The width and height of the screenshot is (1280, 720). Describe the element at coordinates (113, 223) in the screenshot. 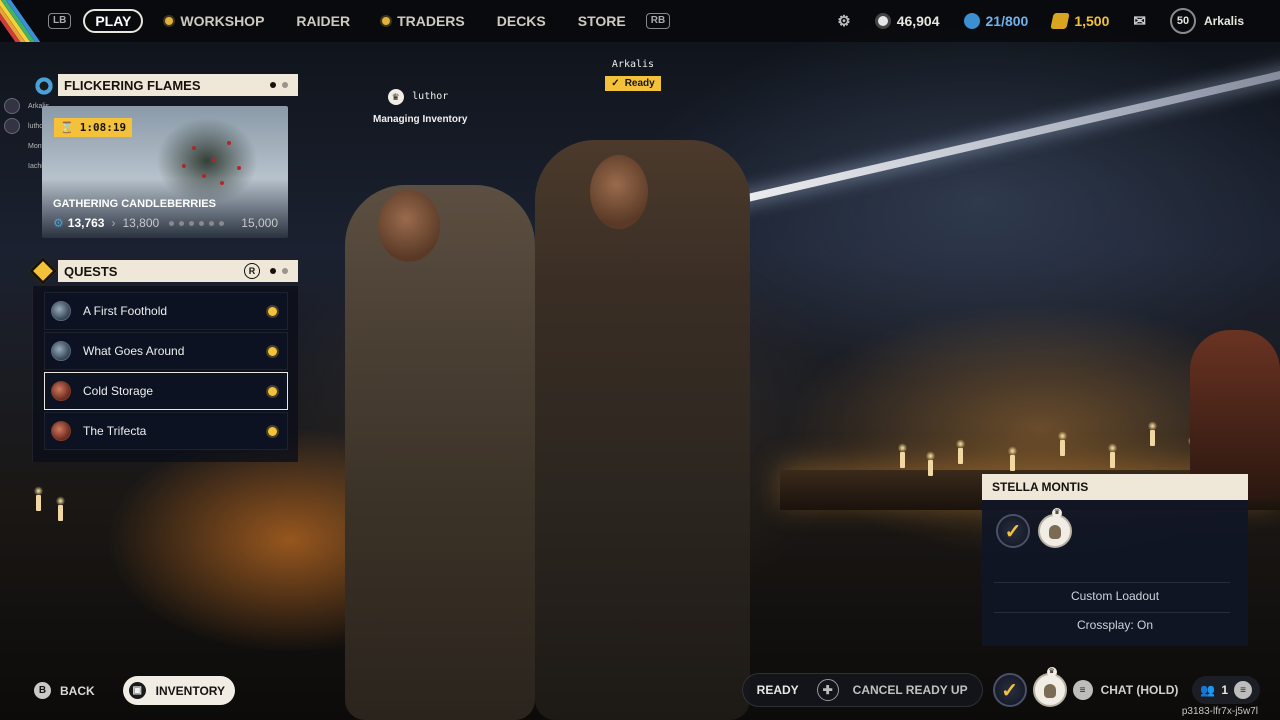

I see `chevron-right-icon: ›` at that location.